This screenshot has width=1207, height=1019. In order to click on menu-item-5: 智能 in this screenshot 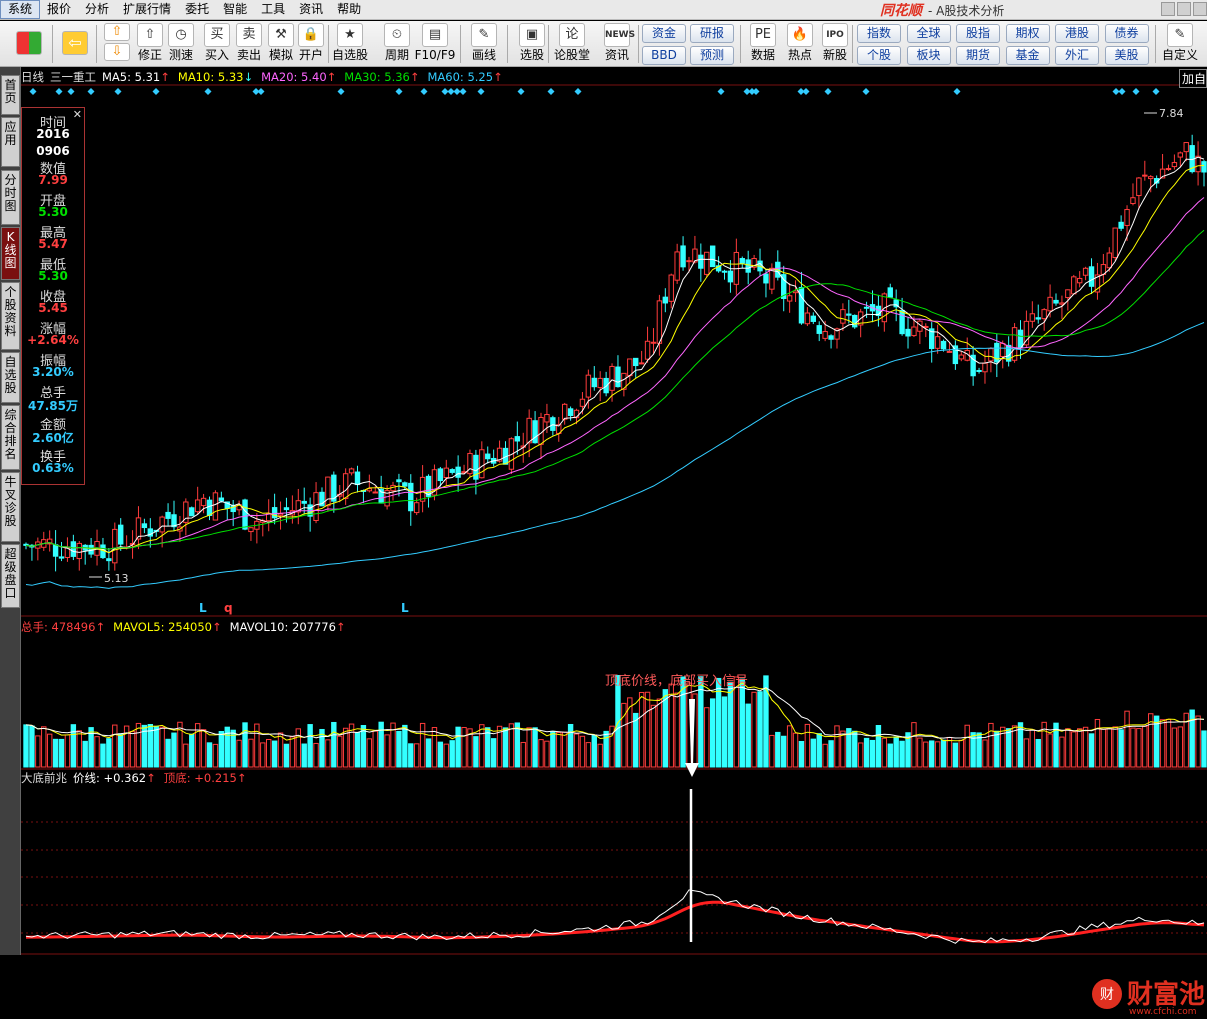, I will do `click(235, 9)`.